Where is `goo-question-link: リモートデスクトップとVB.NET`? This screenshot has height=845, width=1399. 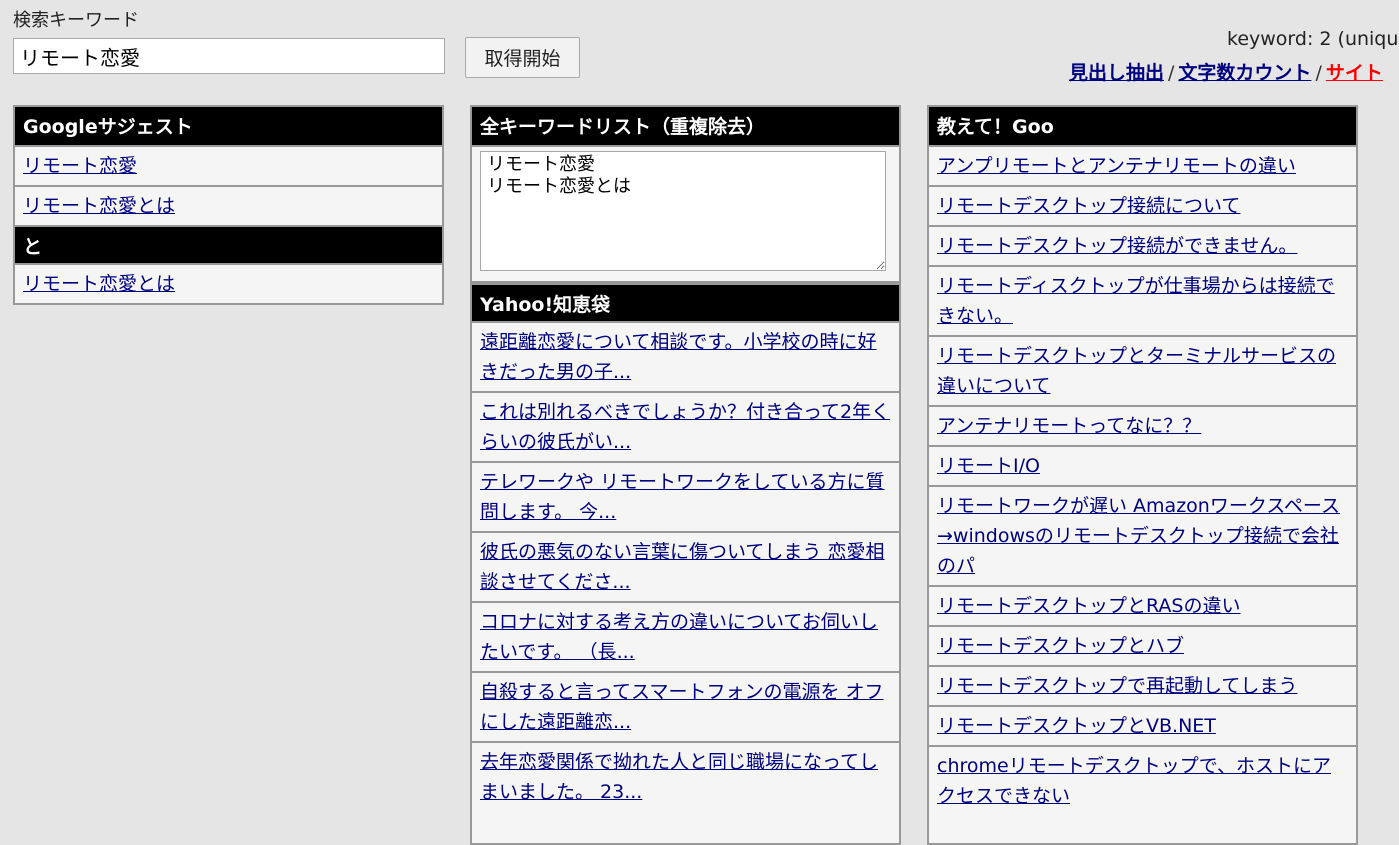
goo-question-link: リモートデスクトップとVB.NET is located at coordinates (1076, 726).